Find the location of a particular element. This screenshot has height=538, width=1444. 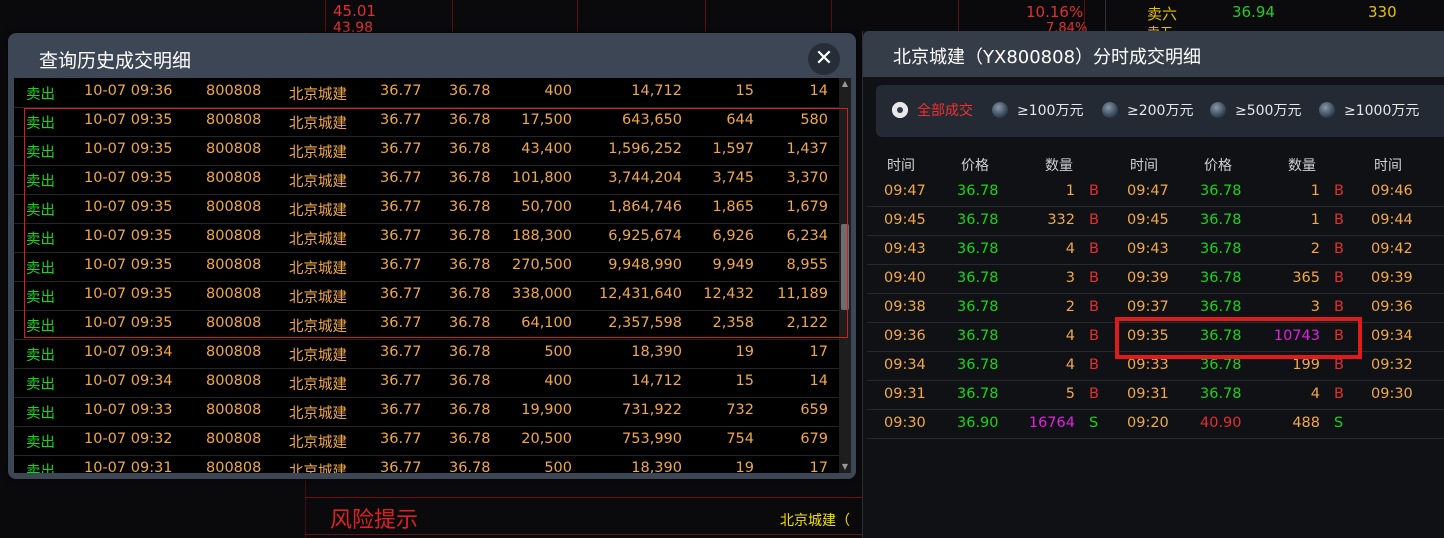

trade-count: 1,597 is located at coordinates (733, 149).